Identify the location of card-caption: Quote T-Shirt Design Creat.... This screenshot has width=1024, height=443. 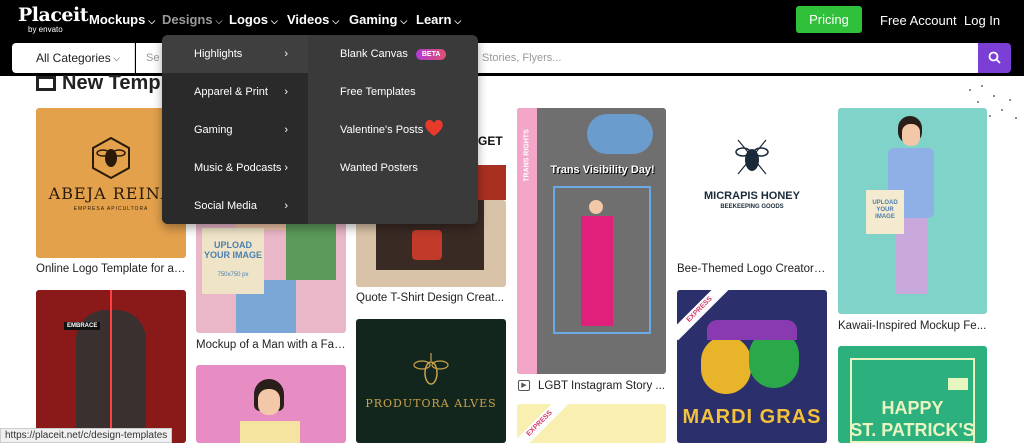
(431, 298).